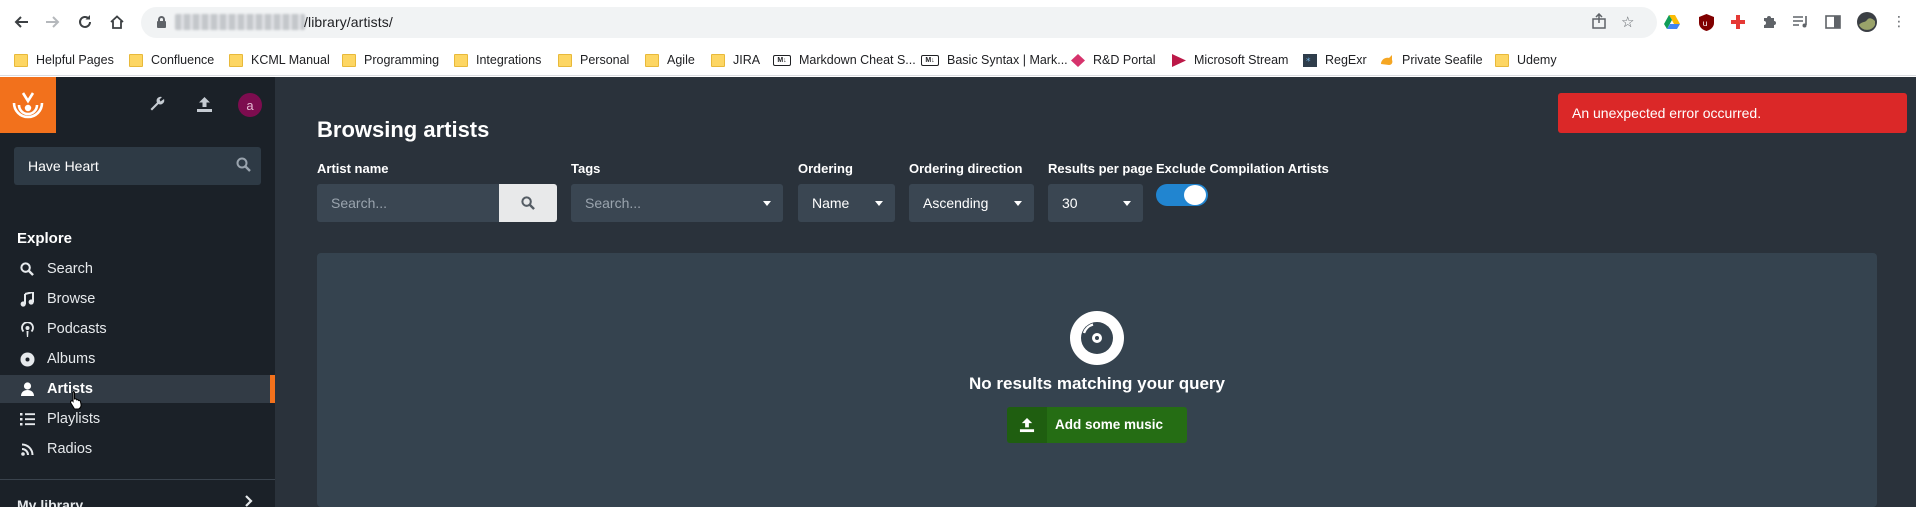 The height and width of the screenshot is (507, 1916). Describe the element at coordinates (27, 359) in the screenshot. I see `album-icon` at that location.